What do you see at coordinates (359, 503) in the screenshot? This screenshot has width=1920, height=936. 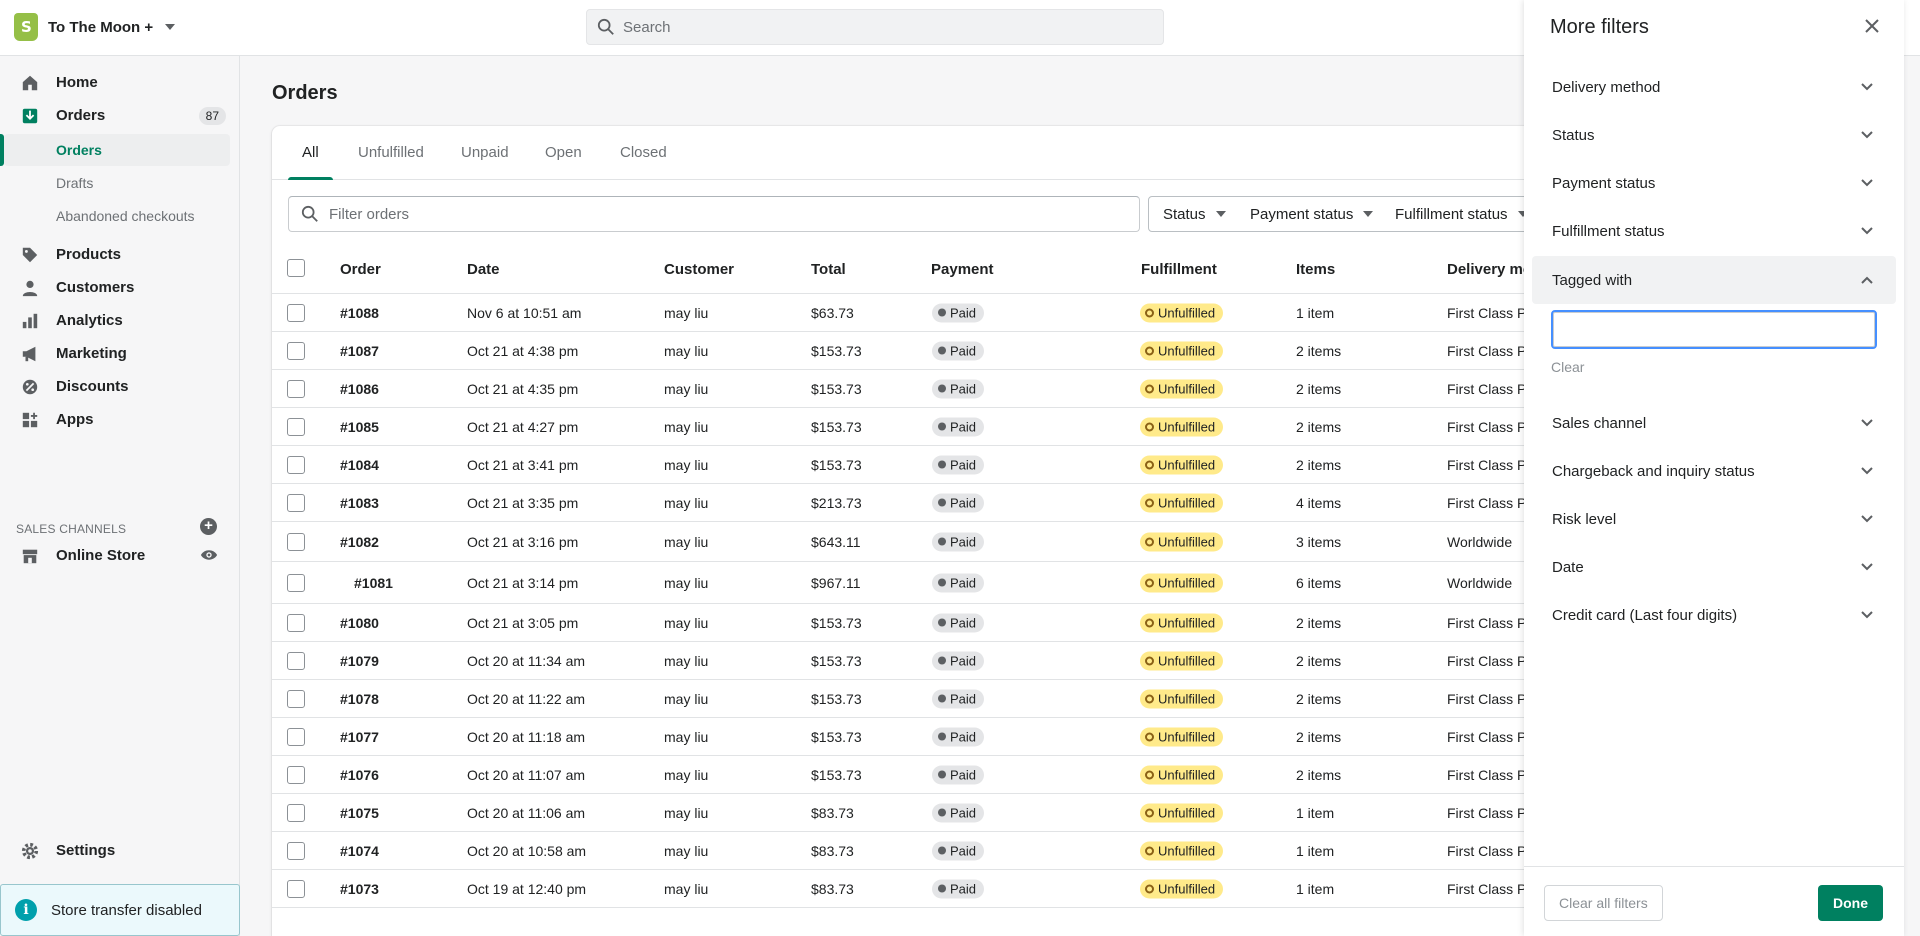 I see `order-number: #1083` at bounding box center [359, 503].